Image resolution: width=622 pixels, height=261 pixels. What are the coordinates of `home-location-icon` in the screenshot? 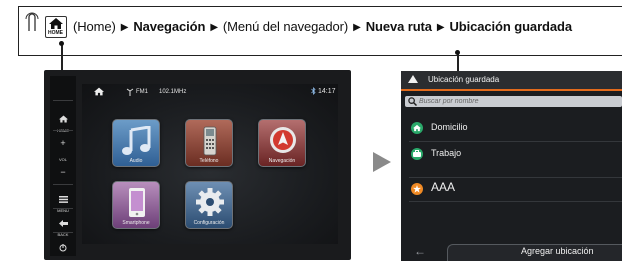 It's located at (417, 128).